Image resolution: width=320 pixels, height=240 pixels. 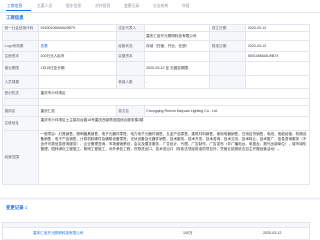 I want to click on tab-bar: 工商信息 主要人员 股东信息 对外投资 变更记录 分支机构 年报, so click(x=160, y=6).